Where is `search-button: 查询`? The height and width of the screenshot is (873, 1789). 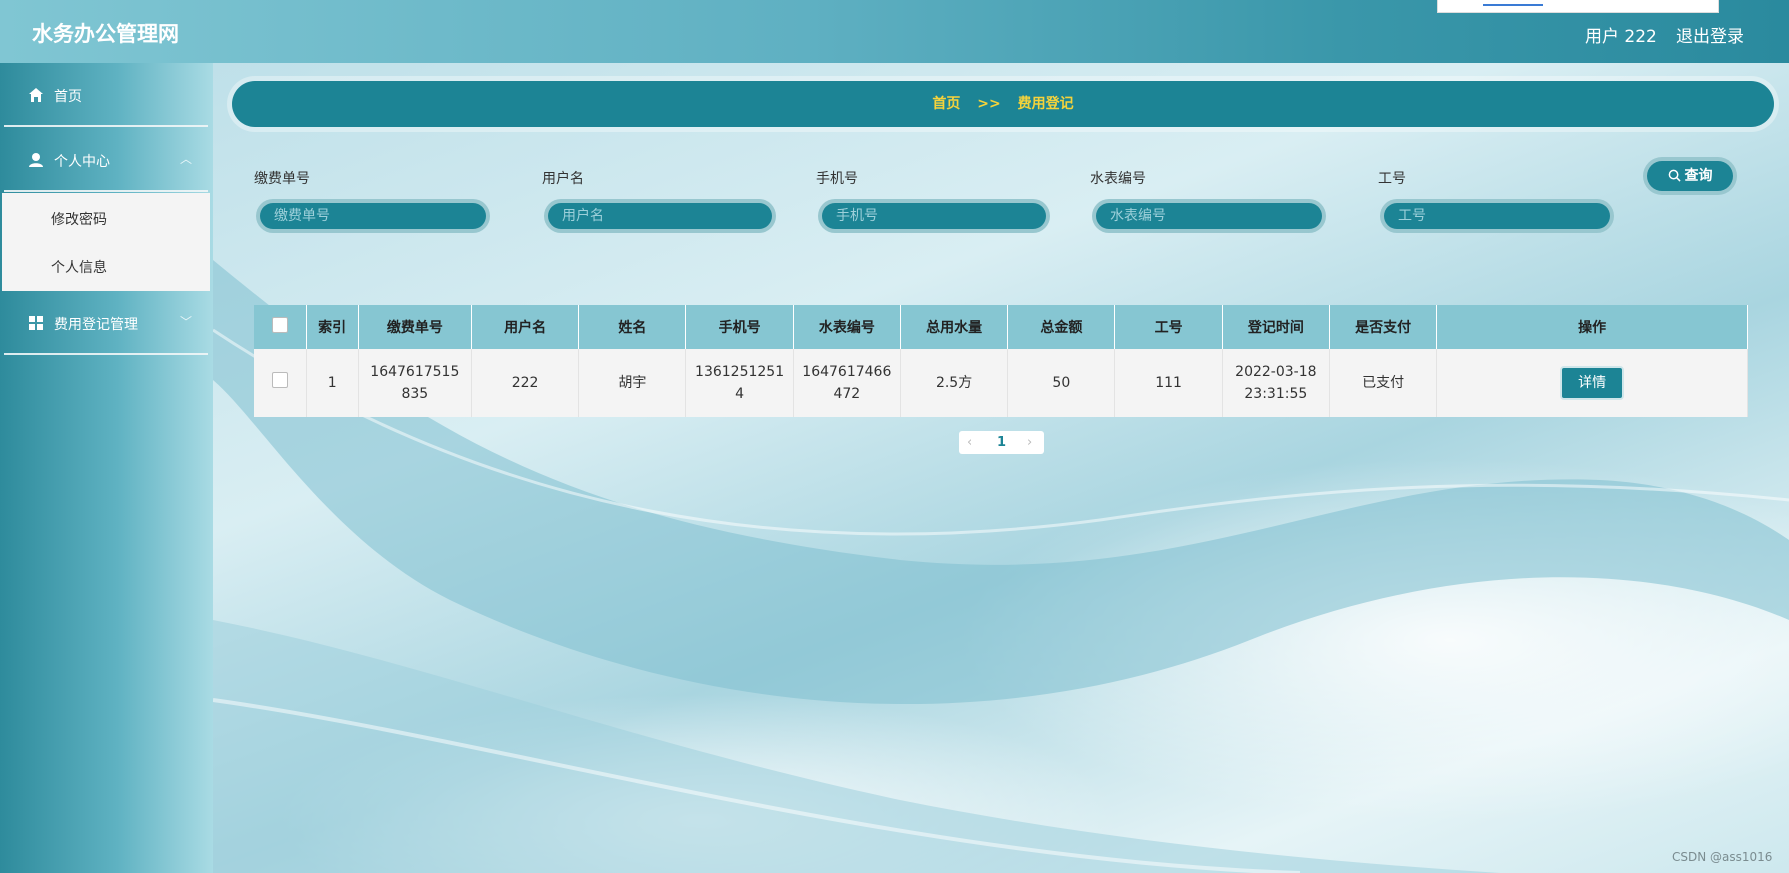 search-button: 查询 is located at coordinates (1690, 176).